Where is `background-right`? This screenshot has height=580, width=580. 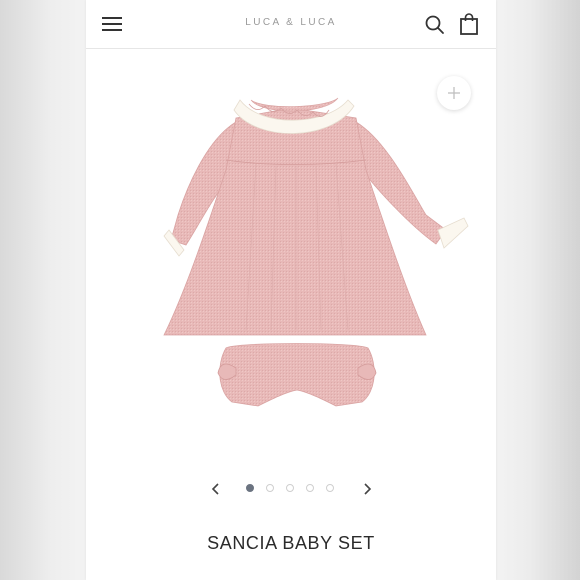
background-right is located at coordinates (538, 290).